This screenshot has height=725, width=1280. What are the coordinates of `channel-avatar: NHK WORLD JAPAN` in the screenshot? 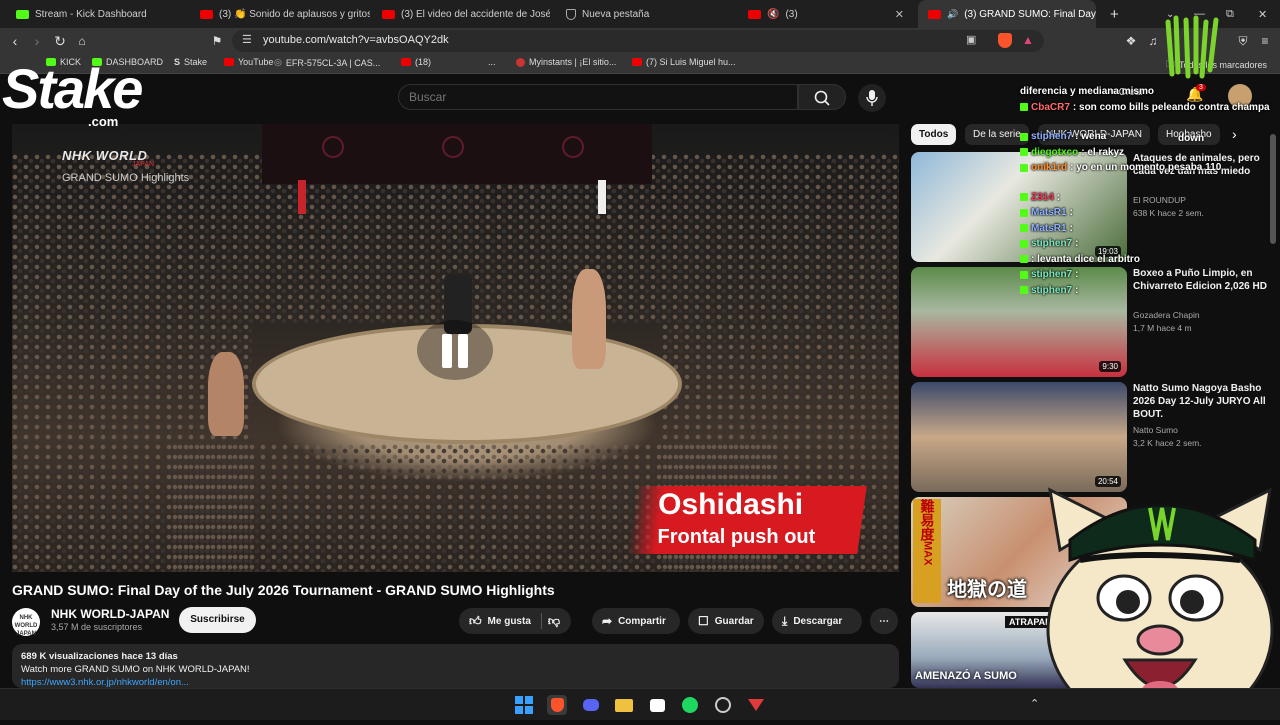 It's located at (26, 622).